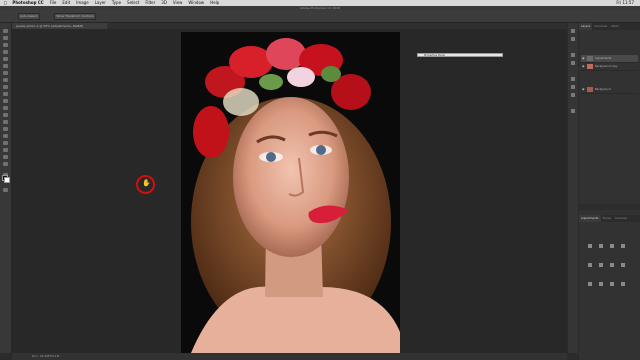 This screenshot has height=360, width=640. What do you see at coordinates (612, 246) in the screenshot?
I see `curves-icon` at bounding box center [612, 246].